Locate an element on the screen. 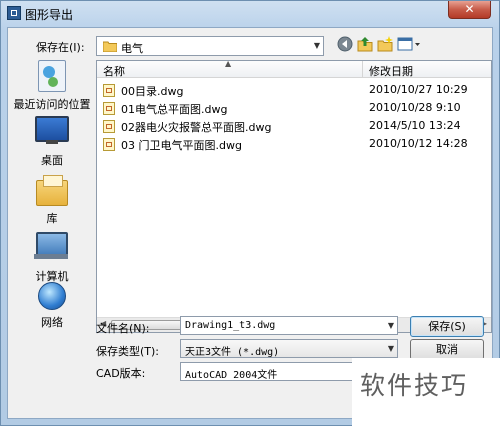 The image size is (500, 426). file-date: 2010/10/12 14:28 is located at coordinates (418, 143).